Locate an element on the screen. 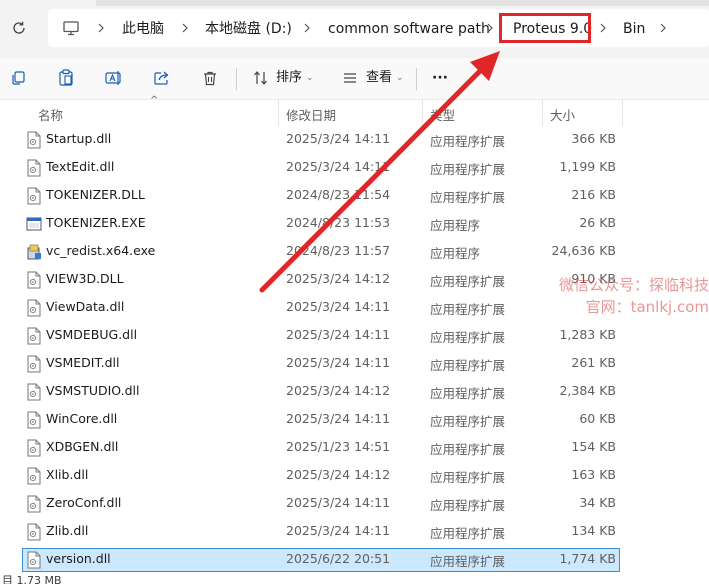  file-name: vc_redist.x64.exe is located at coordinates (101, 250).